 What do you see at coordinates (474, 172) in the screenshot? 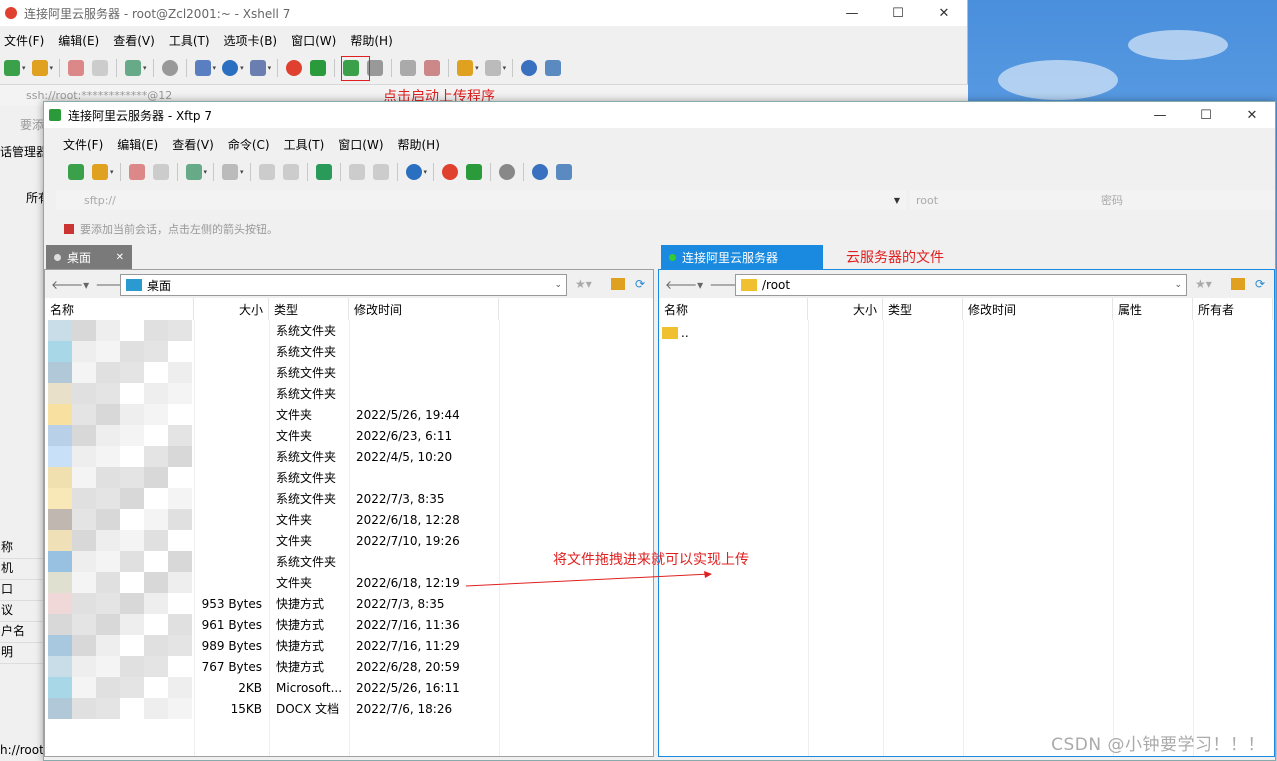
I see `xftp-app-icon` at bounding box center [474, 172].